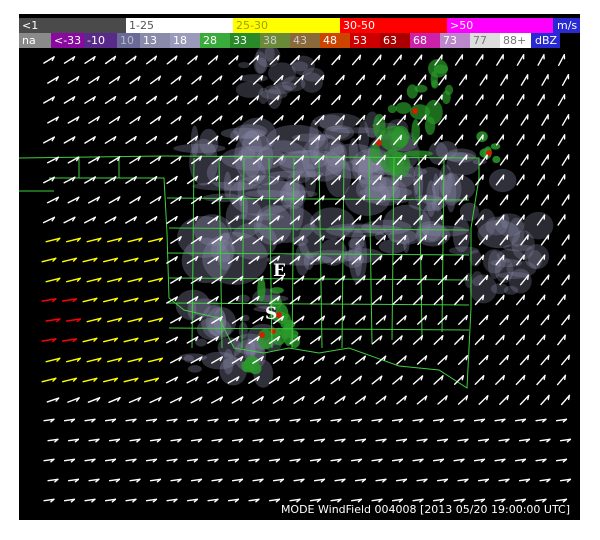 This screenshot has width=600, height=540. I want to click on dbz-legend-bin: 28, so click(215, 40).